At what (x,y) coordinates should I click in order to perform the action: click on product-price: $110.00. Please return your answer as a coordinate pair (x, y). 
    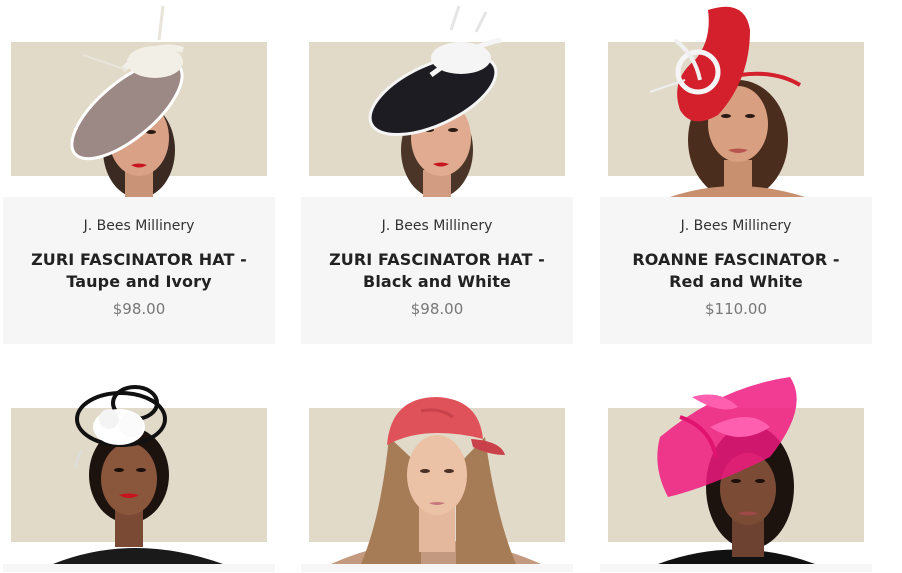
    Looking at the image, I should click on (736, 309).